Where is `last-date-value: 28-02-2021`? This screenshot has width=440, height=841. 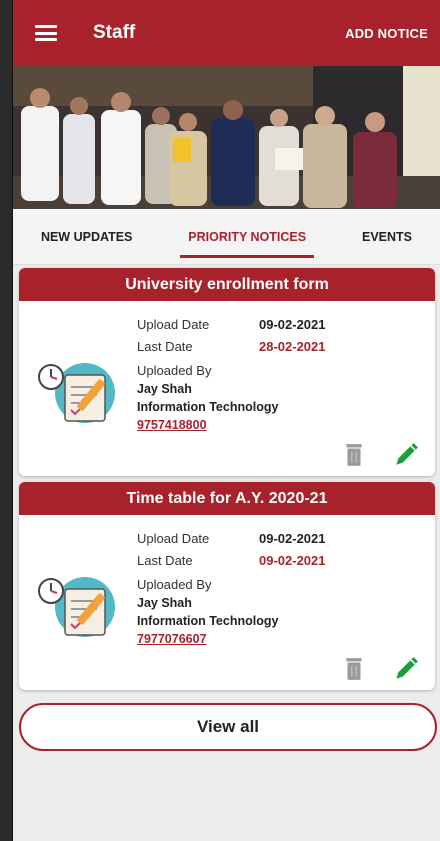 last-date-value: 28-02-2021 is located at coordinates (292, 346).